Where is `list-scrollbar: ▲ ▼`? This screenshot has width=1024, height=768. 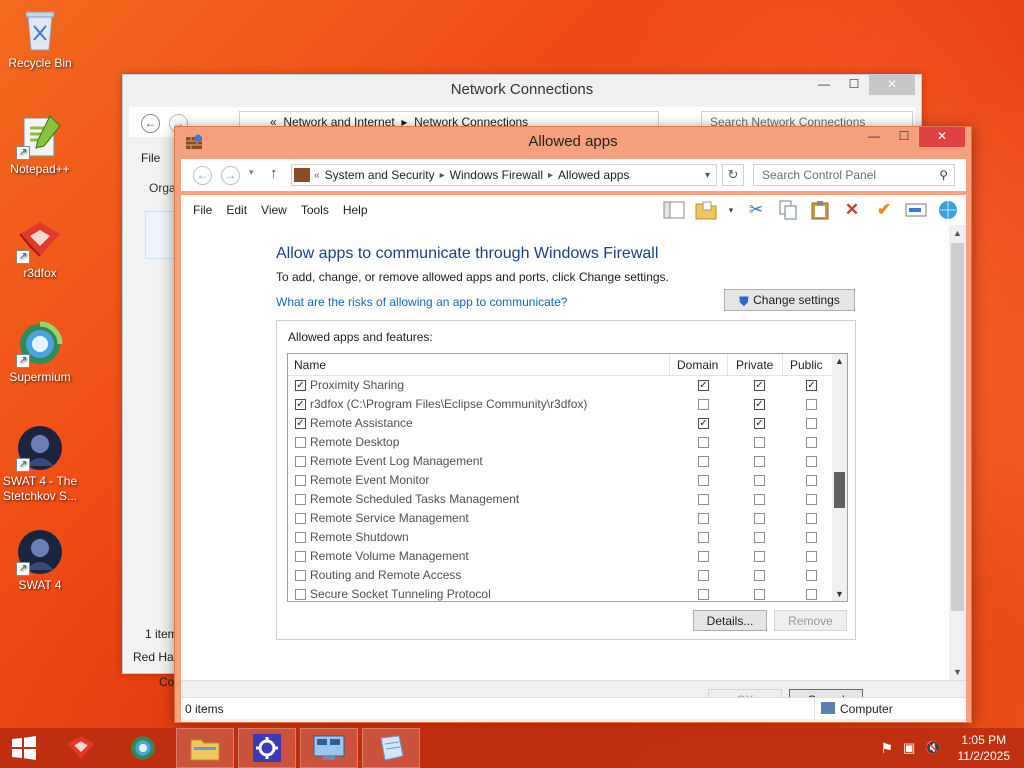
list-scrollbar: ▲ ▼ is located at coordinates (839, 477).